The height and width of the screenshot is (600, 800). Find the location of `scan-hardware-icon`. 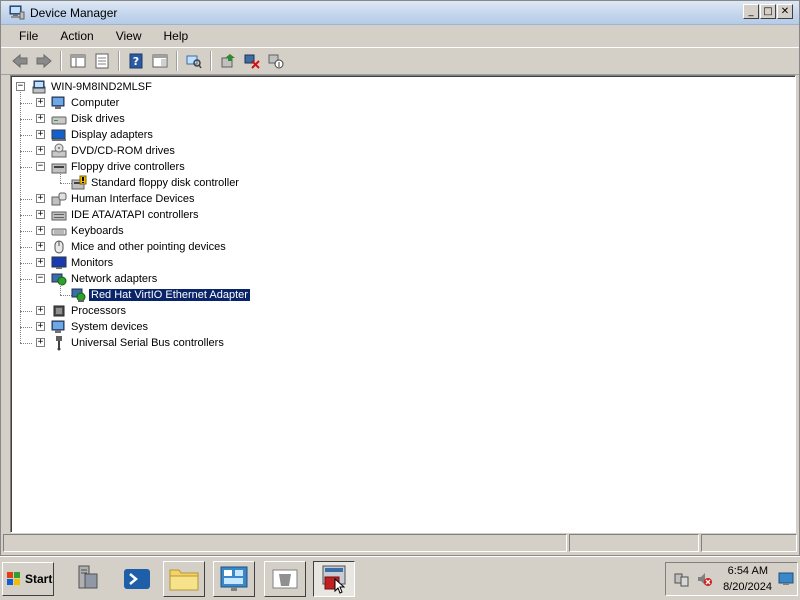

scan-hardware-icon is located at coordinates (194, 62).